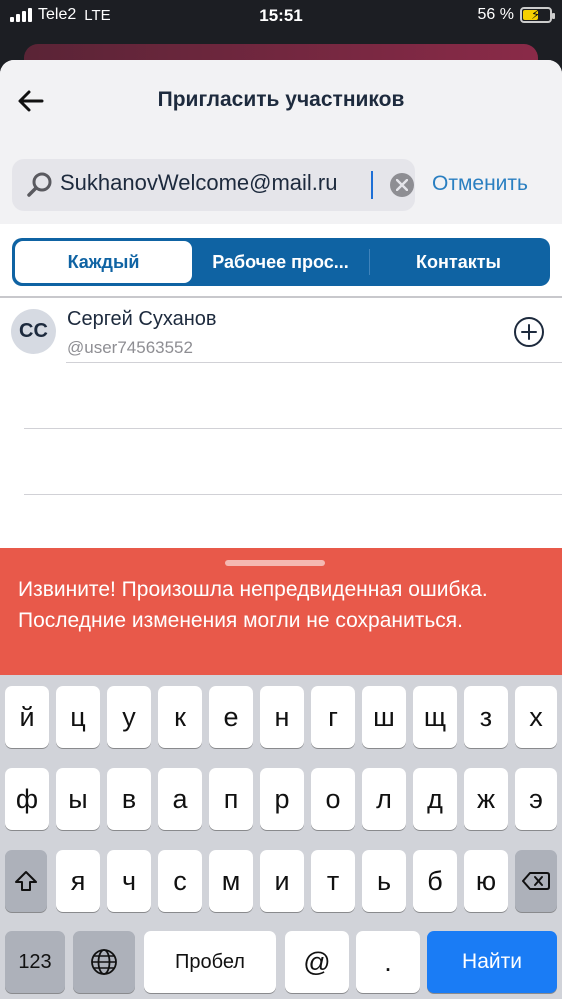 This screenshot has height=999, width=562. Describe the element at coordinates (516, 15) in the screenshot. I see `status-right: 56 % ⚡` at that location.